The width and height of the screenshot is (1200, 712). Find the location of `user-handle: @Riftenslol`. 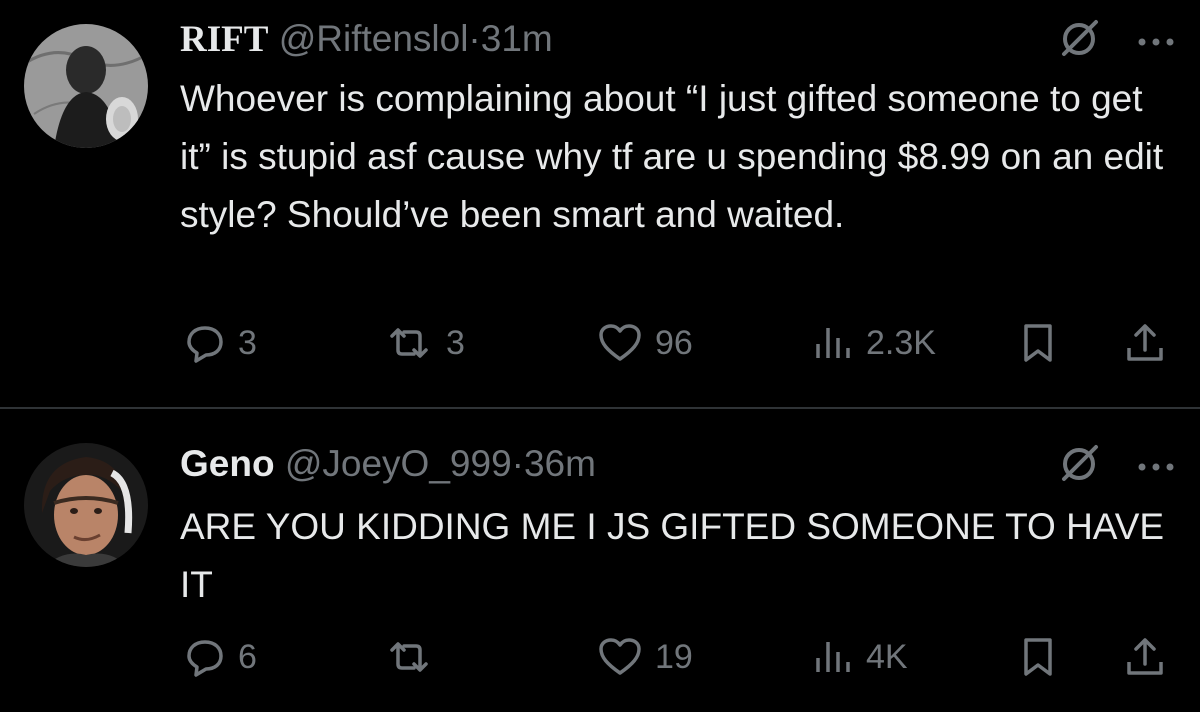

user-handle: @Riftenslol is located at coordinates (374, 38).